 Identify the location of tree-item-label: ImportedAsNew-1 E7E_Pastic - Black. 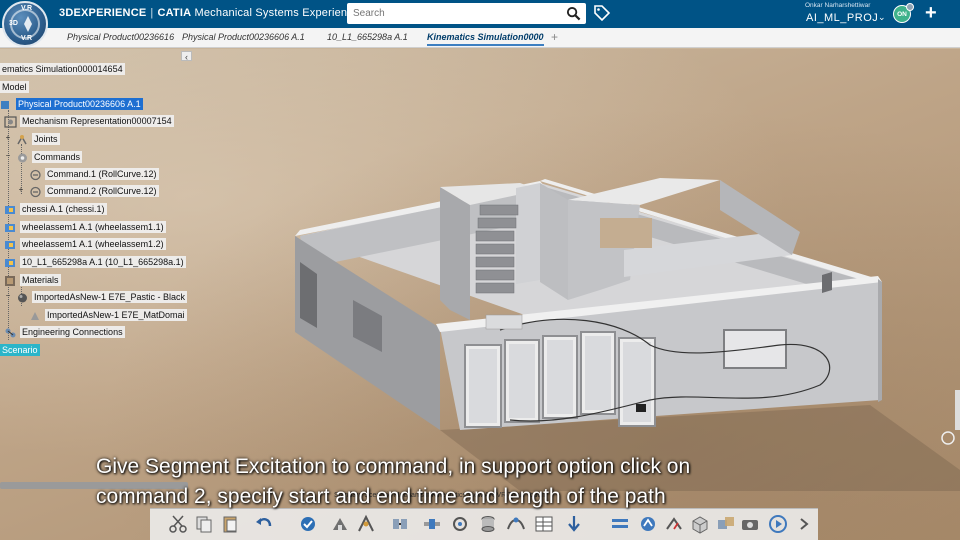
(110, 296).